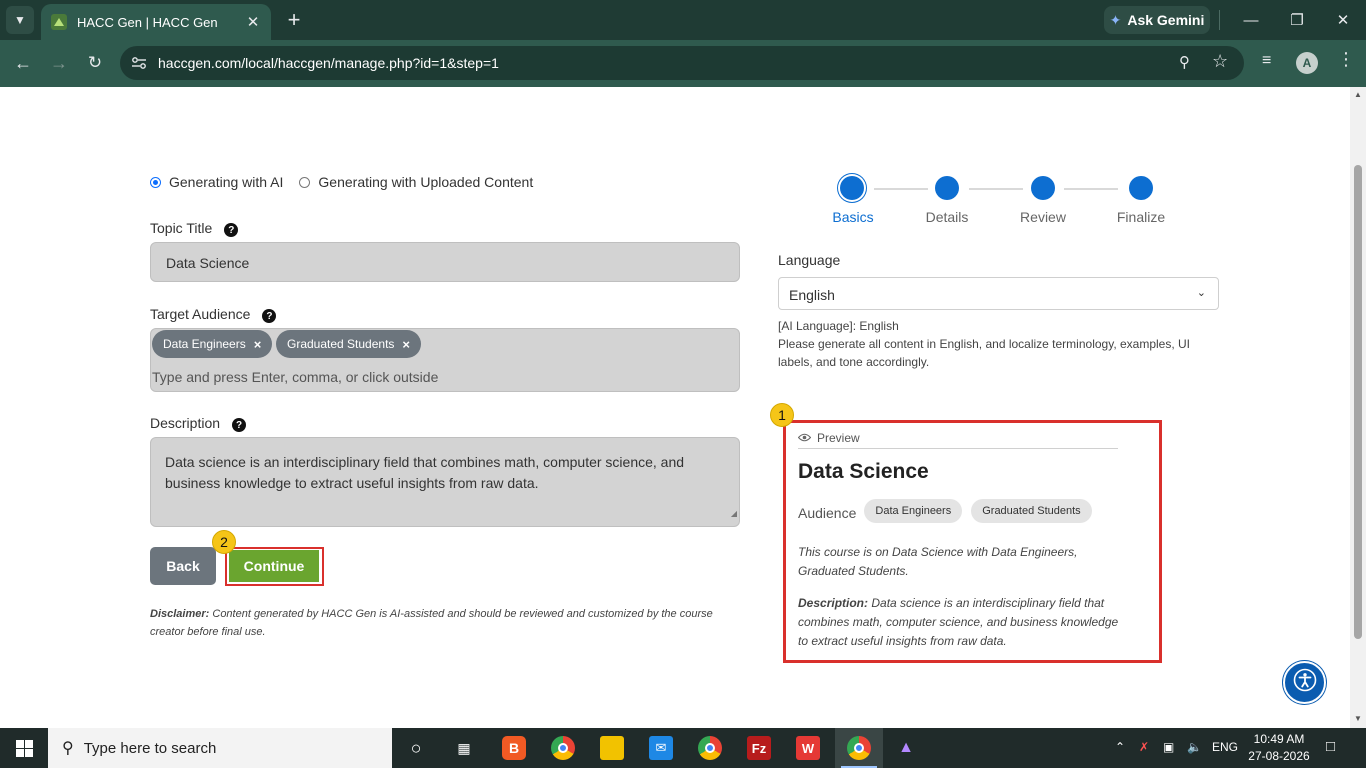  Describe the element at coordinates (425, 182) in the screenshot. I see `upload-mode-label: Generating with Uploaded Content` at that location.